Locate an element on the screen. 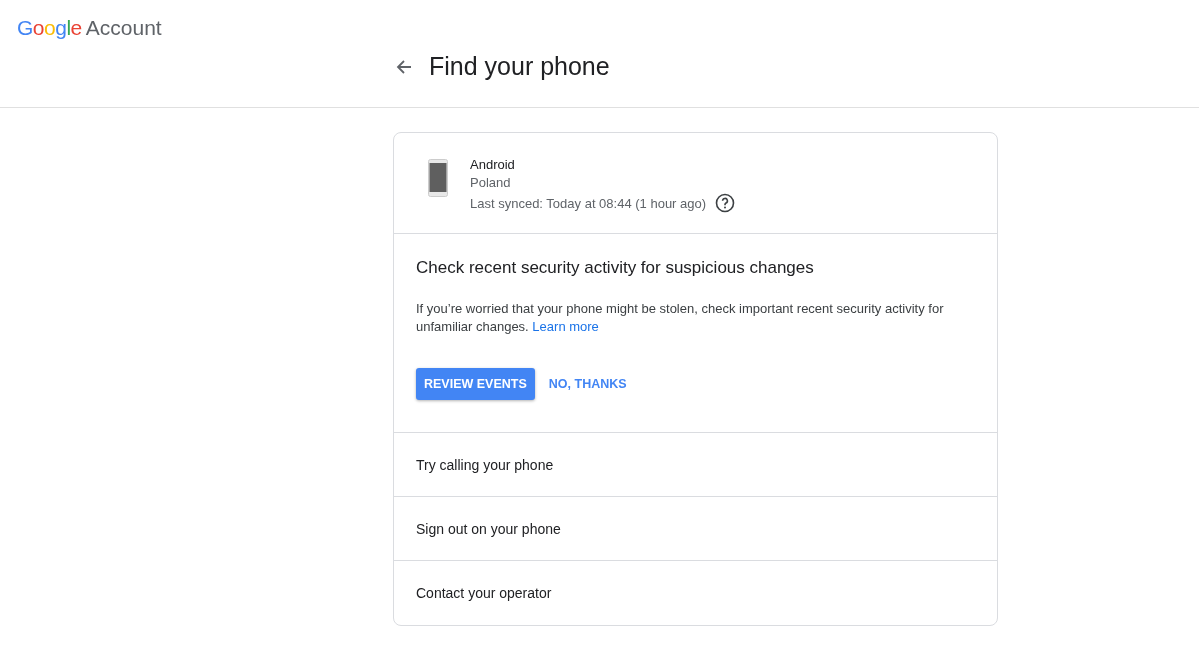 The width and height of the screenshot is (1199, 654). no-thanks-button: NO, THANKS is located at coordinates (587, 384).